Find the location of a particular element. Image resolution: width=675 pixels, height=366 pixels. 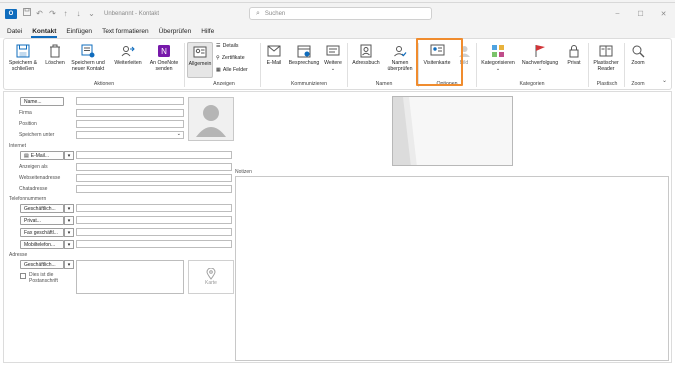

email-button: E-Mail is located at coordinates (274, 54).